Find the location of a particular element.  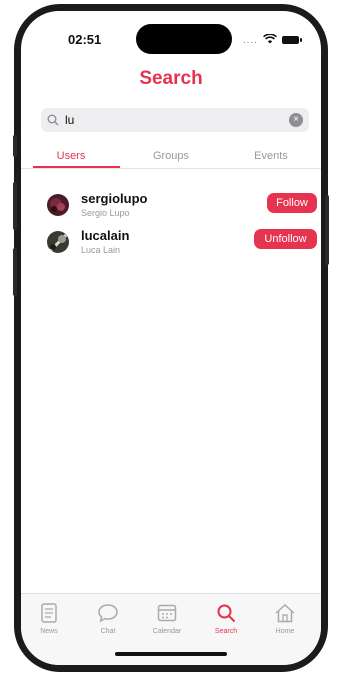

tabbar-label: Calendar is located at coordinates (167, 631).